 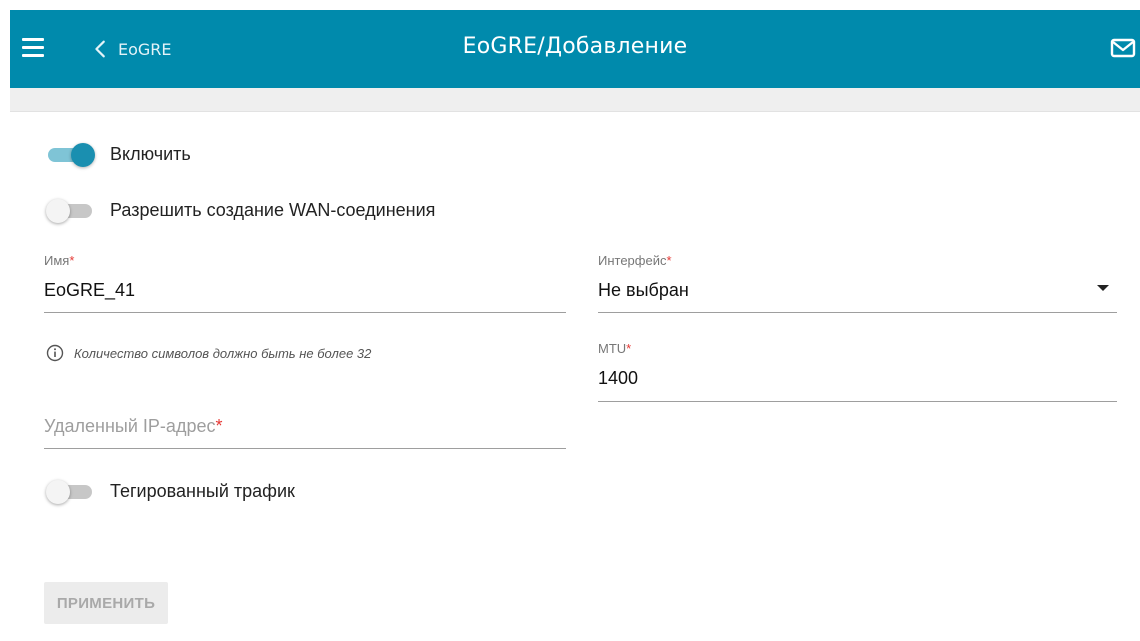 What do you see at coordinates (59, 260) in the screenshot?
I see `name-field-label: Имя*` at bounding box center [59, 260].